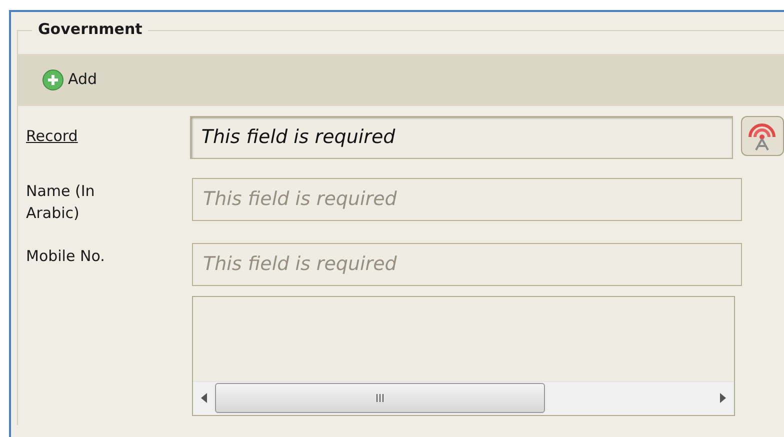  What do you see at coordinates (70, 79) in the screenshot?
I see `add-button: Add` at bounding box center [70, 79].